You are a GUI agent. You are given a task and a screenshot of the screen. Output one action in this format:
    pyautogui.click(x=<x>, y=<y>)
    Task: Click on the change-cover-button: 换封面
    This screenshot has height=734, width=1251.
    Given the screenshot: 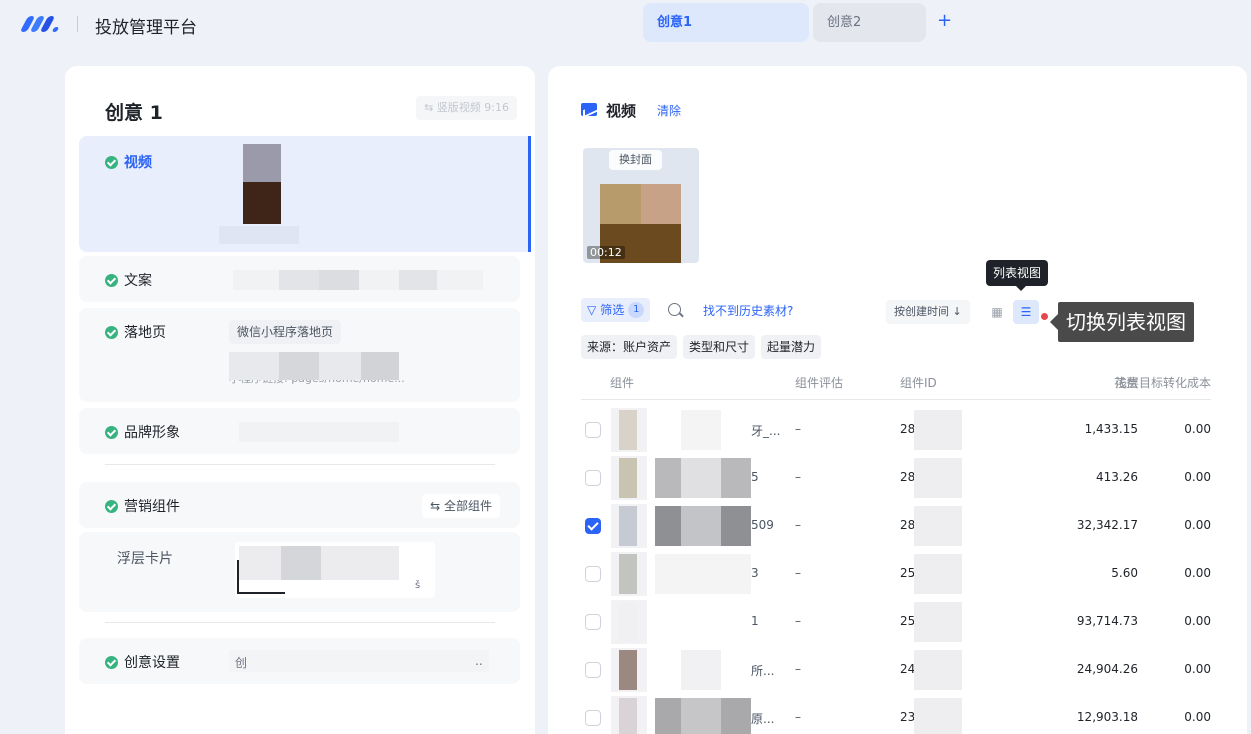 What is the action you would take?
    pyautogui.click(x=635, y=160)
    